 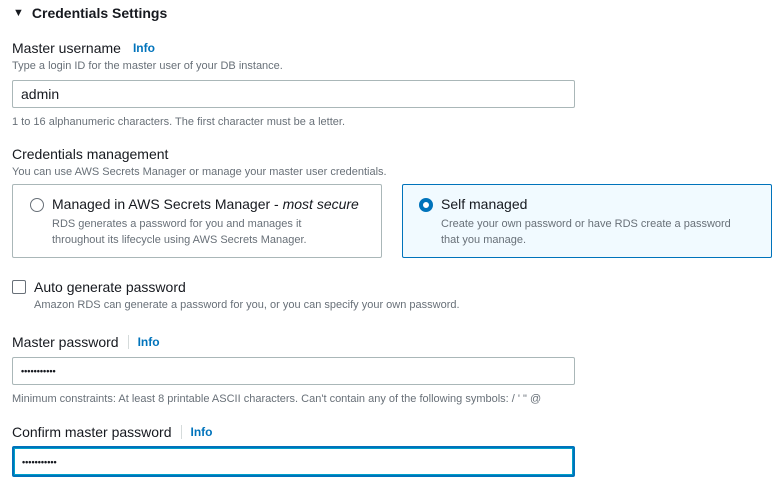 What do you see at coordinates (426, 205) in the screenshot?
I see `radio-self-managed` at bounding box center [426, 205].